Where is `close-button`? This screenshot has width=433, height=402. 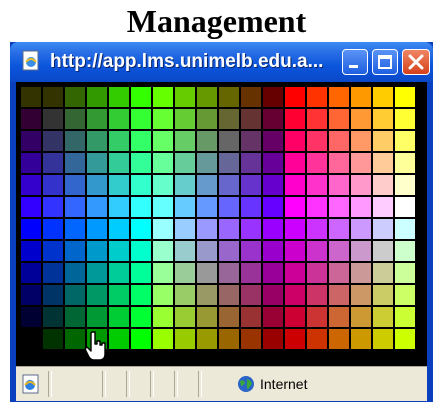
close-button is located at coordinates (416, 62).